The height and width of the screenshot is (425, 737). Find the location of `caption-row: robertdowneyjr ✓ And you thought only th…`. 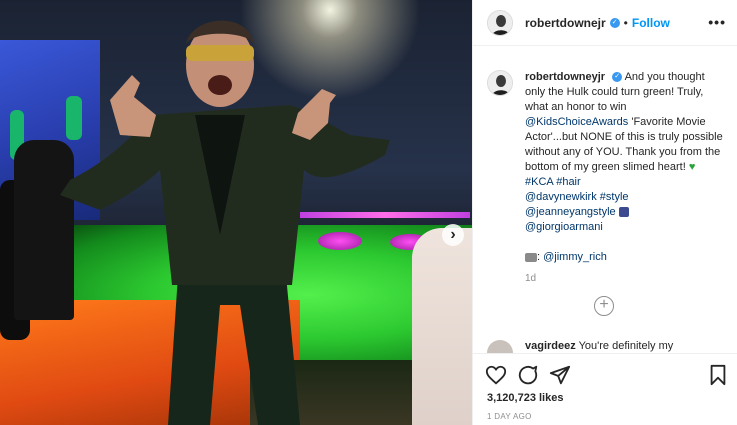

caption-row: robertdowneyjr ✓ And you thought only th… is located at coordinates (605, 167).